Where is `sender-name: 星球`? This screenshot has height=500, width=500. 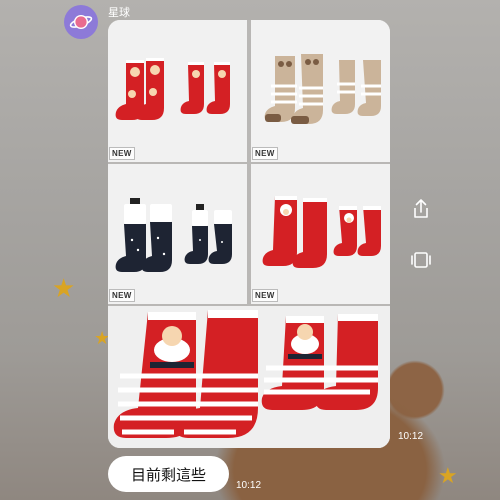
sender-name: 星球 is located at coordinates (119, 13).